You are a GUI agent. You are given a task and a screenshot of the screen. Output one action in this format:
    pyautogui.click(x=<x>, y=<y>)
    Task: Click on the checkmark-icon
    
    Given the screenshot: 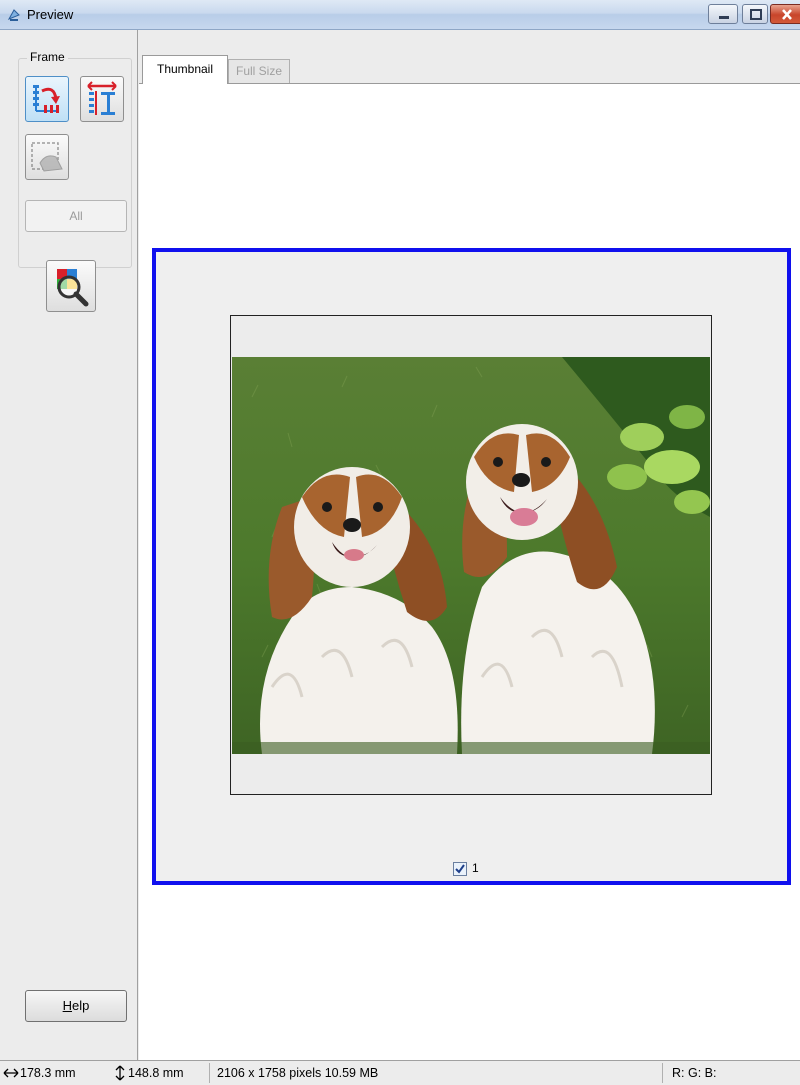 What is the action you would take?
    pyautogui.click(x=460, y=869)
    